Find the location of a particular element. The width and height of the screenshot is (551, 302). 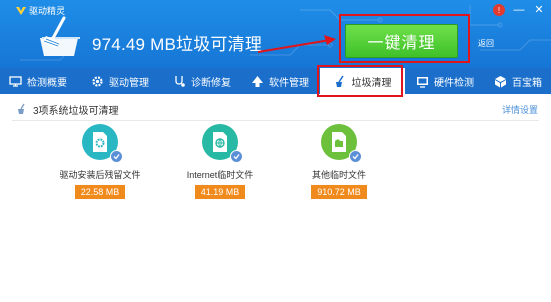

divider is located at coordinates (275, 120).